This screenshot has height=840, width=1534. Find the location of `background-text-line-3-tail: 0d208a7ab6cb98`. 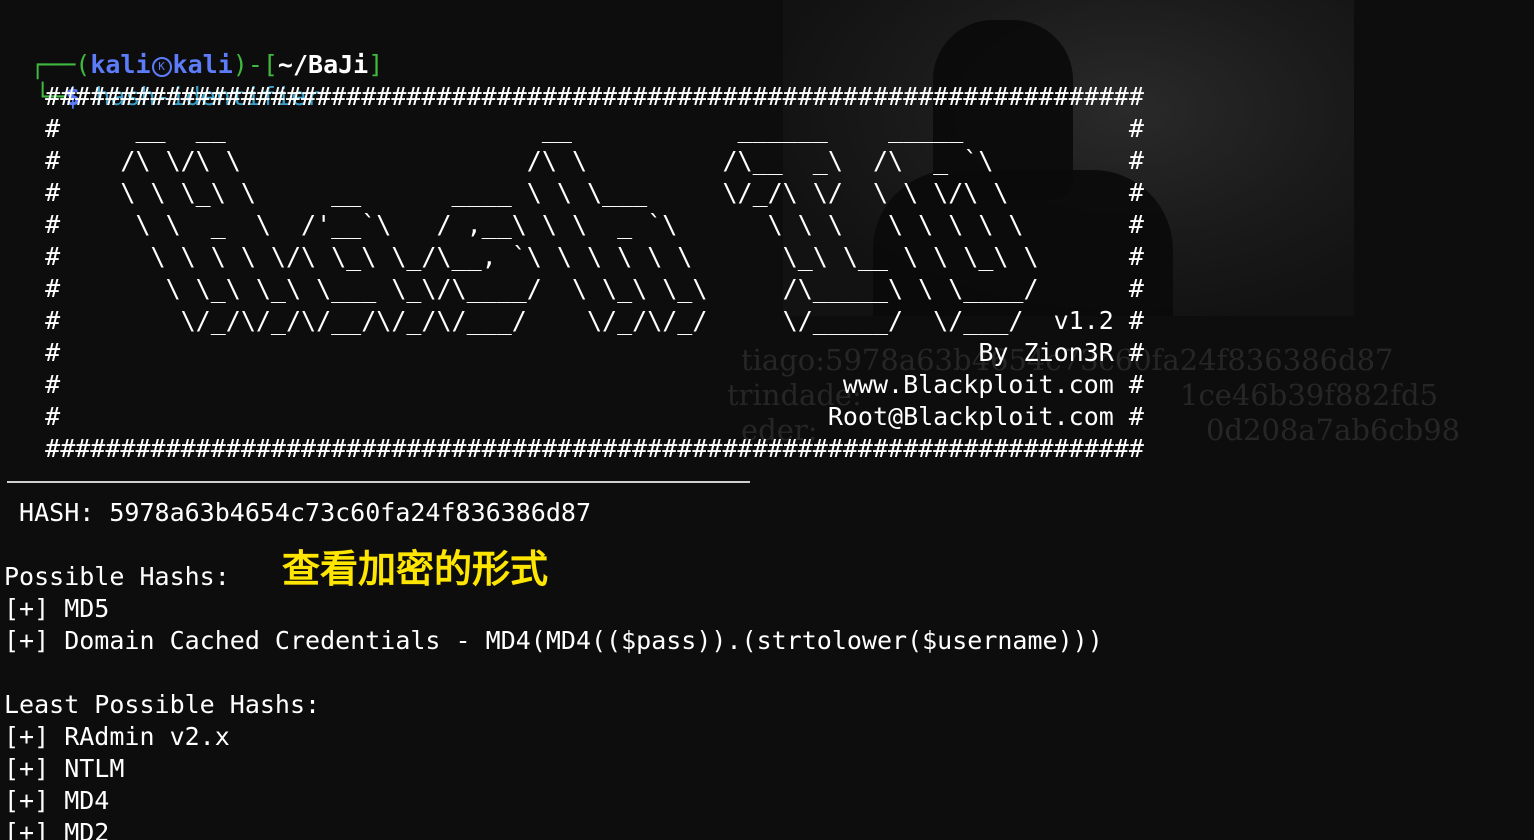

background-text-line-3-tail: 0d208a7ab6cb98 is located at coordinates (1333, 430).